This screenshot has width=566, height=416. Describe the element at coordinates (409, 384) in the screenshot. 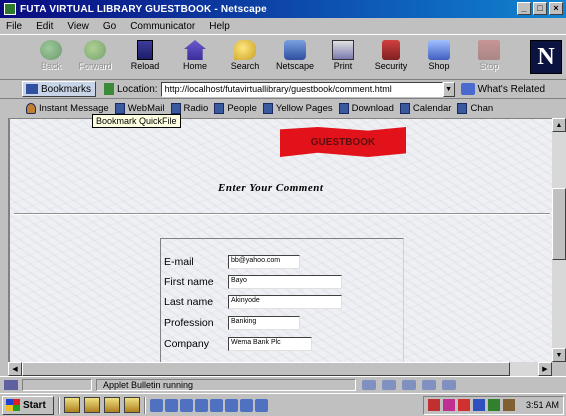

I see `newsgroups-icon` at that location.